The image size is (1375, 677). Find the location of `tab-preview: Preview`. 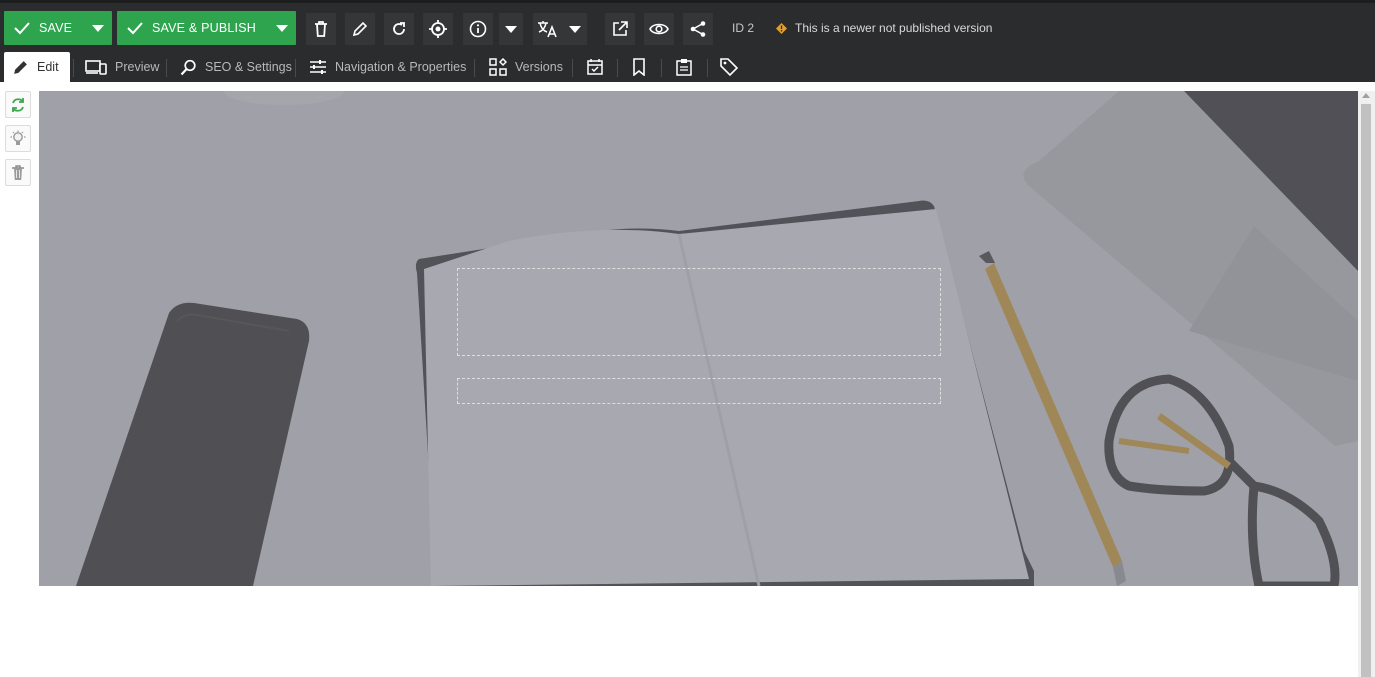

tab-preview: Preview is located at coordinates (122, 67).